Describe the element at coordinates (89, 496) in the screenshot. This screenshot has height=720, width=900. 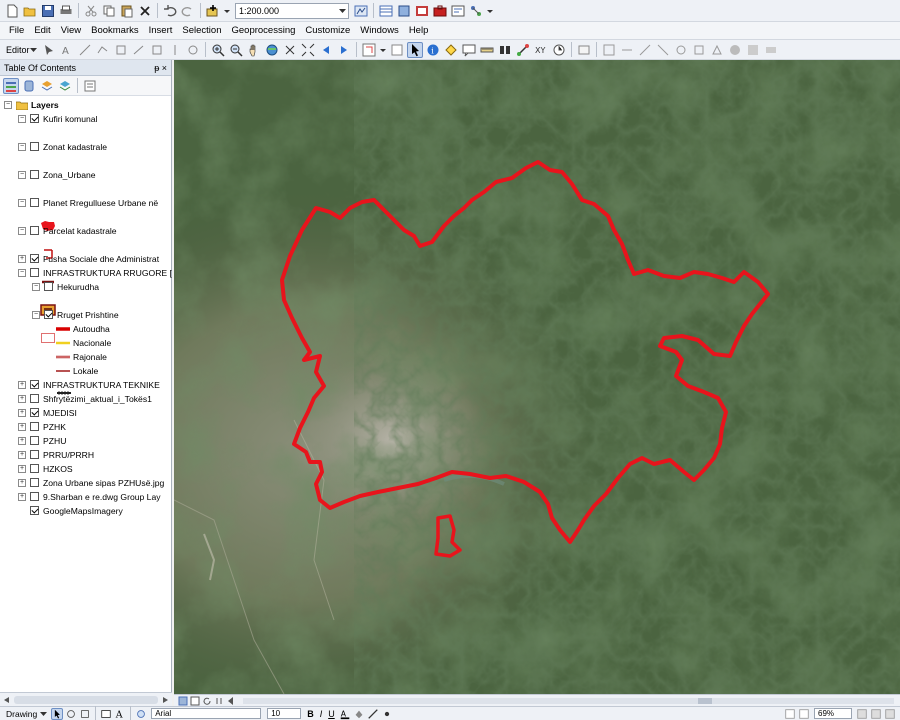
I see `layer-sharban-dwg: + 9.Sharban e re.dwg Group Lay` at that location.